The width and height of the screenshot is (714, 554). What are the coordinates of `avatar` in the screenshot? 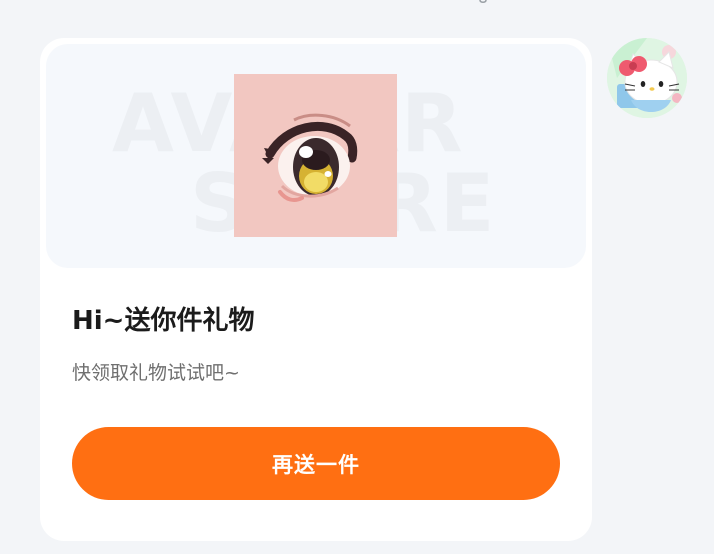 It's located at (647, 78).